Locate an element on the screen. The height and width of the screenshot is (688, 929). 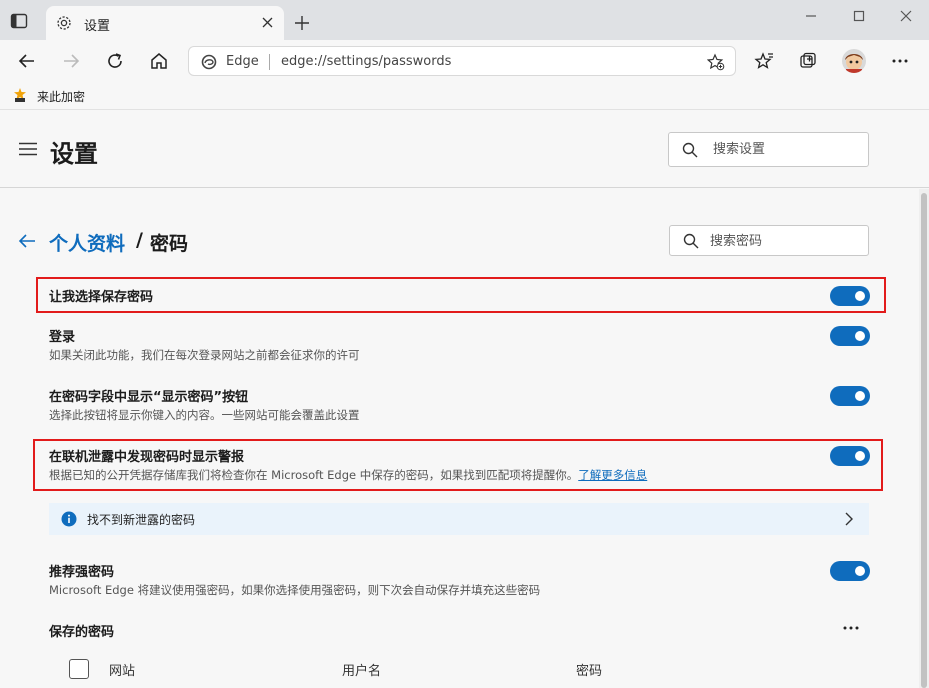
back-icon is located at coordinates (27, 61).